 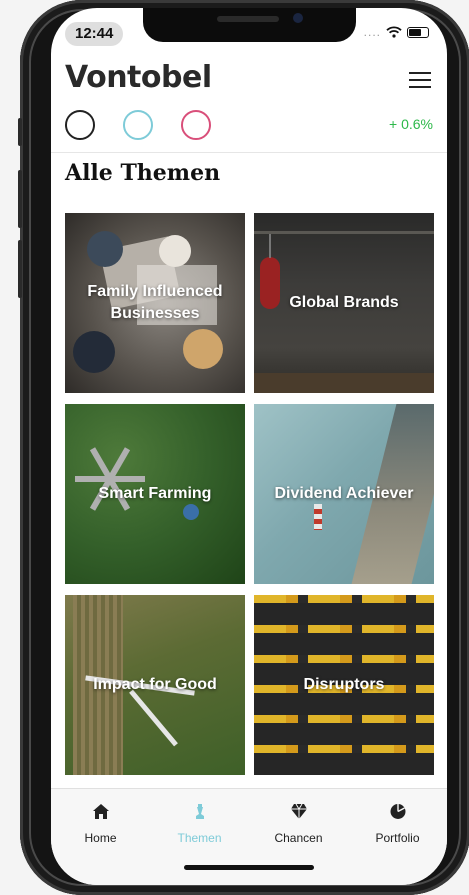 I want to click on theme-label: Impact for Good, so click(x=155, y=684).